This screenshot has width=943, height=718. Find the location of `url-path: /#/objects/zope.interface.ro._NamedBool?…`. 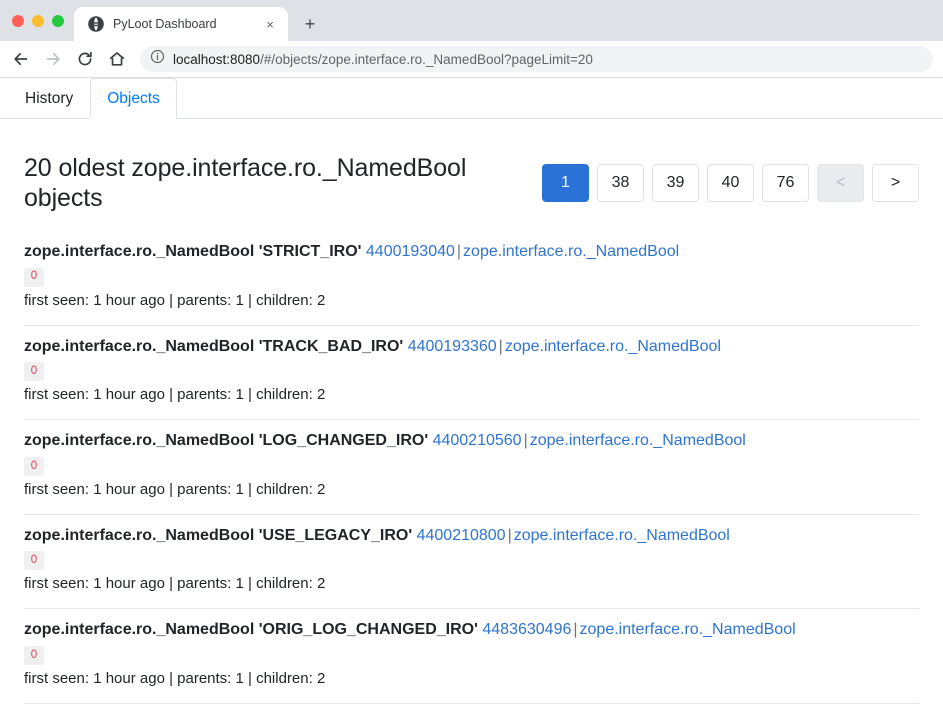

url-path: /#/objects/zope.interface.ro._NamedBool?… is located at coordinates (426, 59).